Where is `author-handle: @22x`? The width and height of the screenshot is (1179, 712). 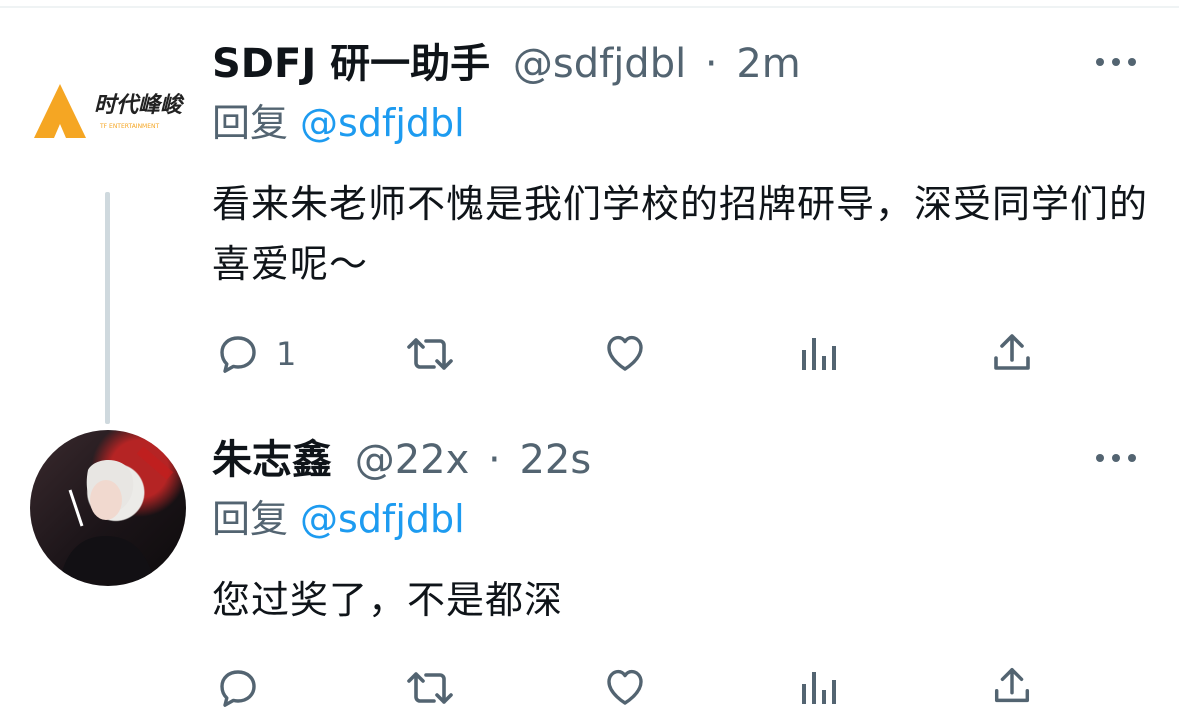
author-handle: @22x is located at coordinates (412, 460).